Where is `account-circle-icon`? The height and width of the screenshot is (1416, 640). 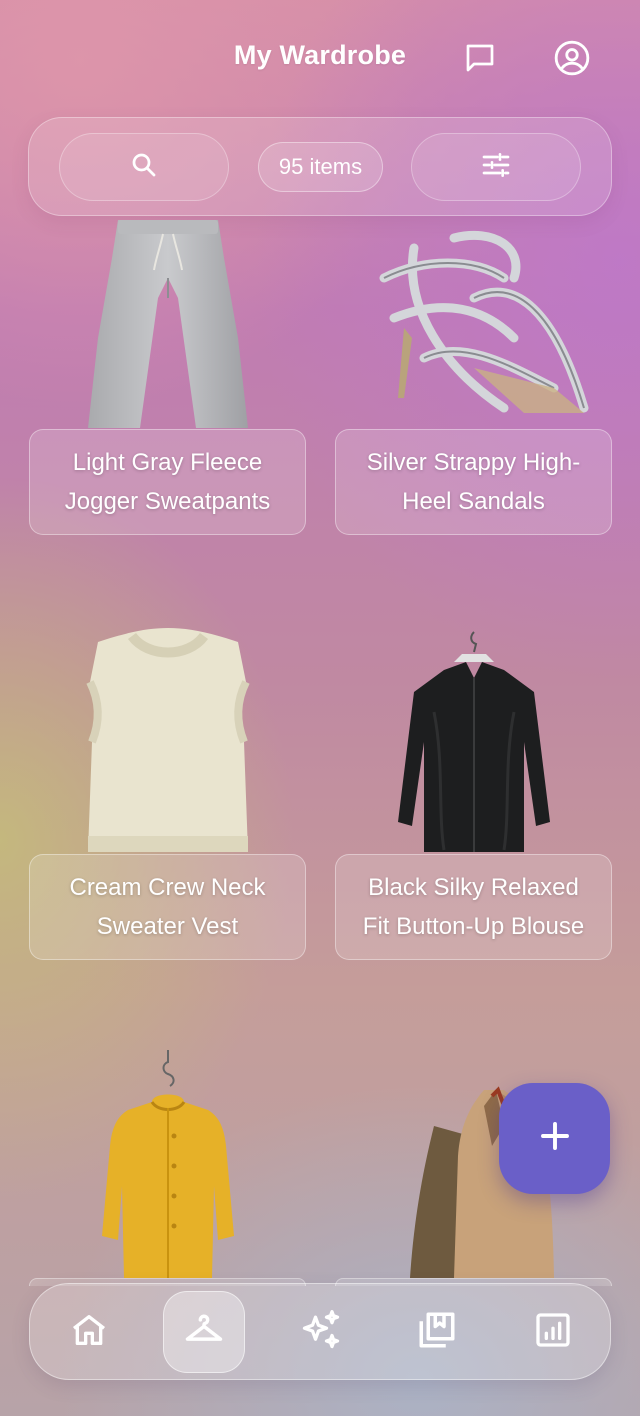
account-circle-icon is located at coordinates (572, 58).